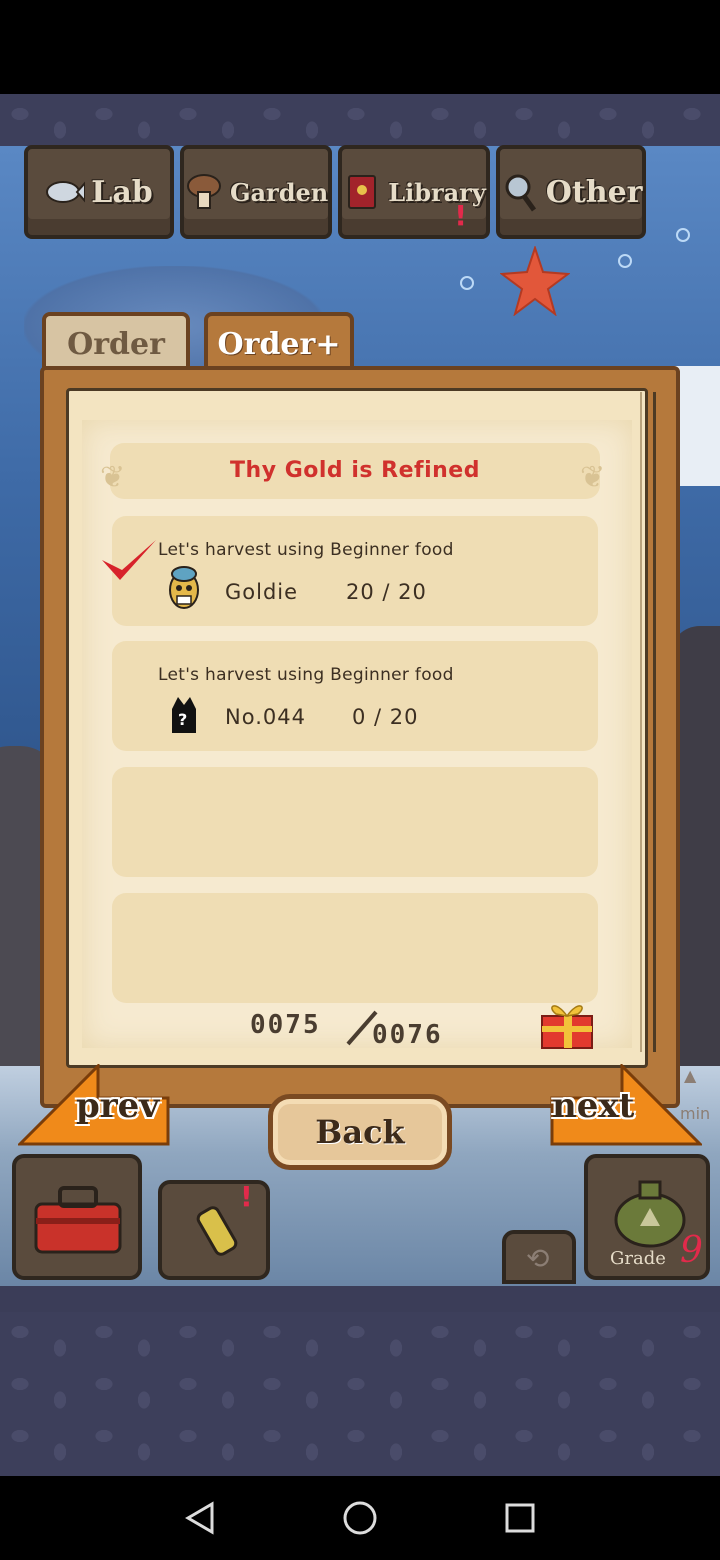 This screenshot has width=720, height=1560. What do you see at coordinates (691, 1250) in the screenshot?
I see `grade-value: 9` at bounding box center [691, 1250].